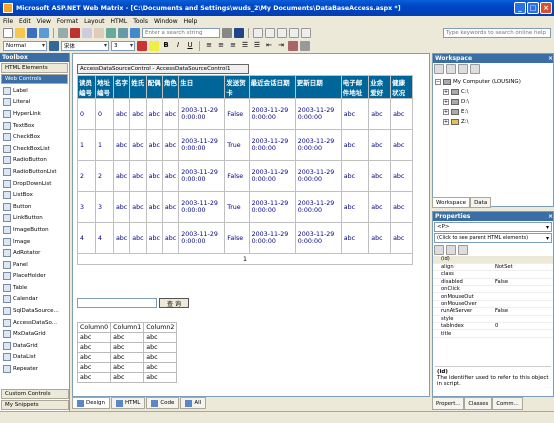 Image resolution: width=554 pixels, height=423 pixels. I want to click on toolbox-item: DropDownList, so click(34, 184).